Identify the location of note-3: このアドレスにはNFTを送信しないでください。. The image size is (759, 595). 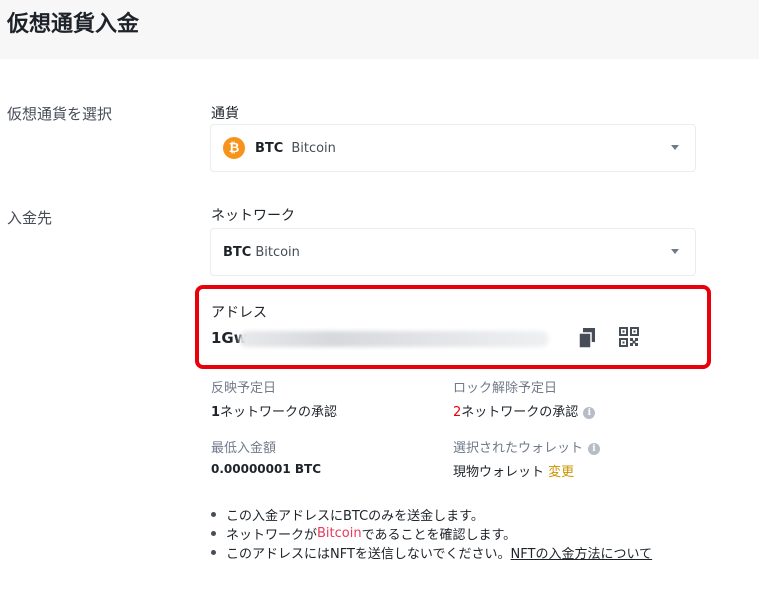
(368, 554).